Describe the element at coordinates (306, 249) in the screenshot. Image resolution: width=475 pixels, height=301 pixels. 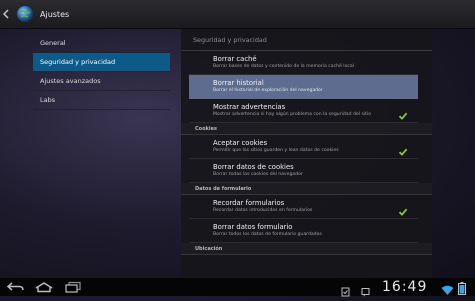
I see `section-header-ubicacion: Ubicación` at that location.